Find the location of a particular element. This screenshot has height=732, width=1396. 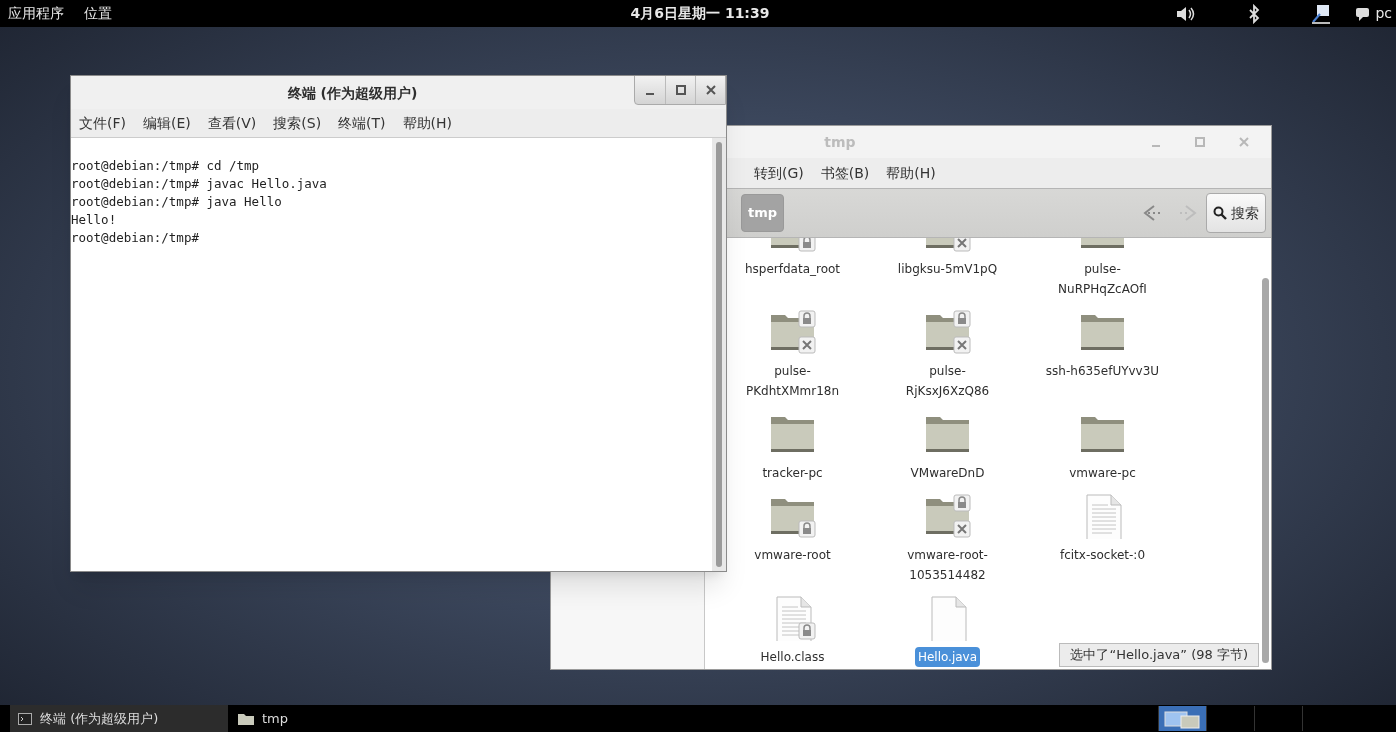

clock: 4月6日星期一 11:39 is located at coordinates (700, 13).